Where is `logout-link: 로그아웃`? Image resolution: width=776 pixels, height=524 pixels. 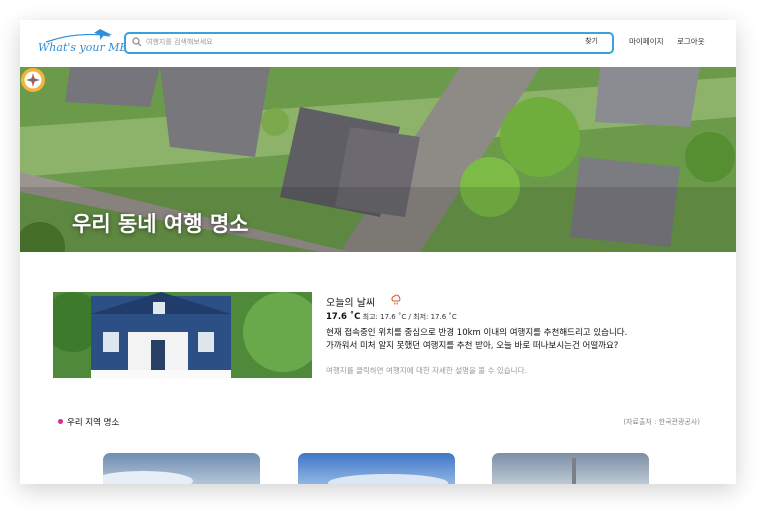
logout-link: 로그아웃 is located at coordinates (691, 41).